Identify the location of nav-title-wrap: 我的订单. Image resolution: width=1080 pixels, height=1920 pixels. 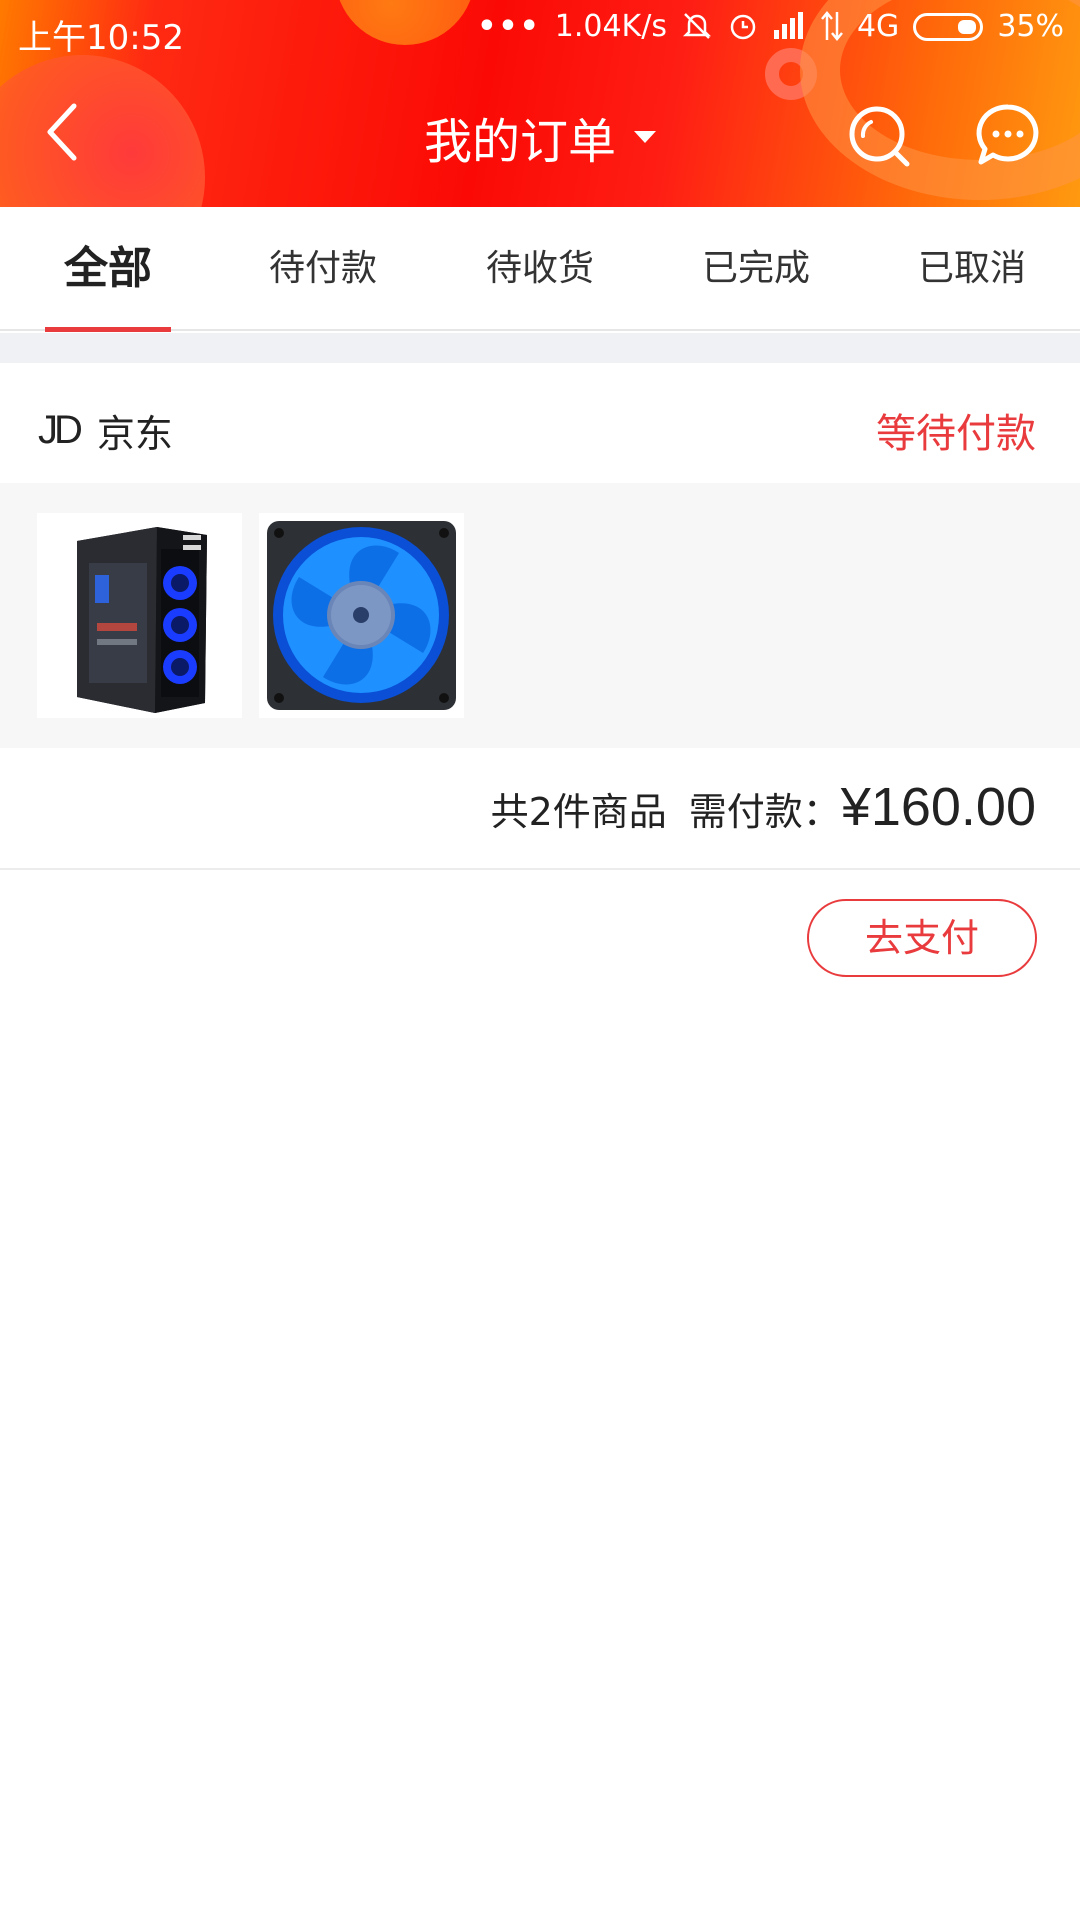
(540, 137).